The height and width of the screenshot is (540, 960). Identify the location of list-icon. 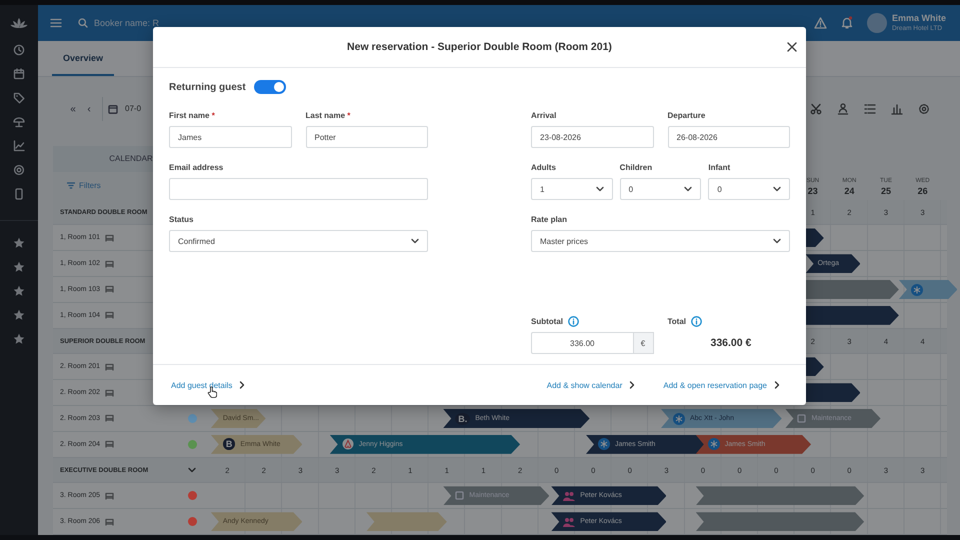
(870, 109).